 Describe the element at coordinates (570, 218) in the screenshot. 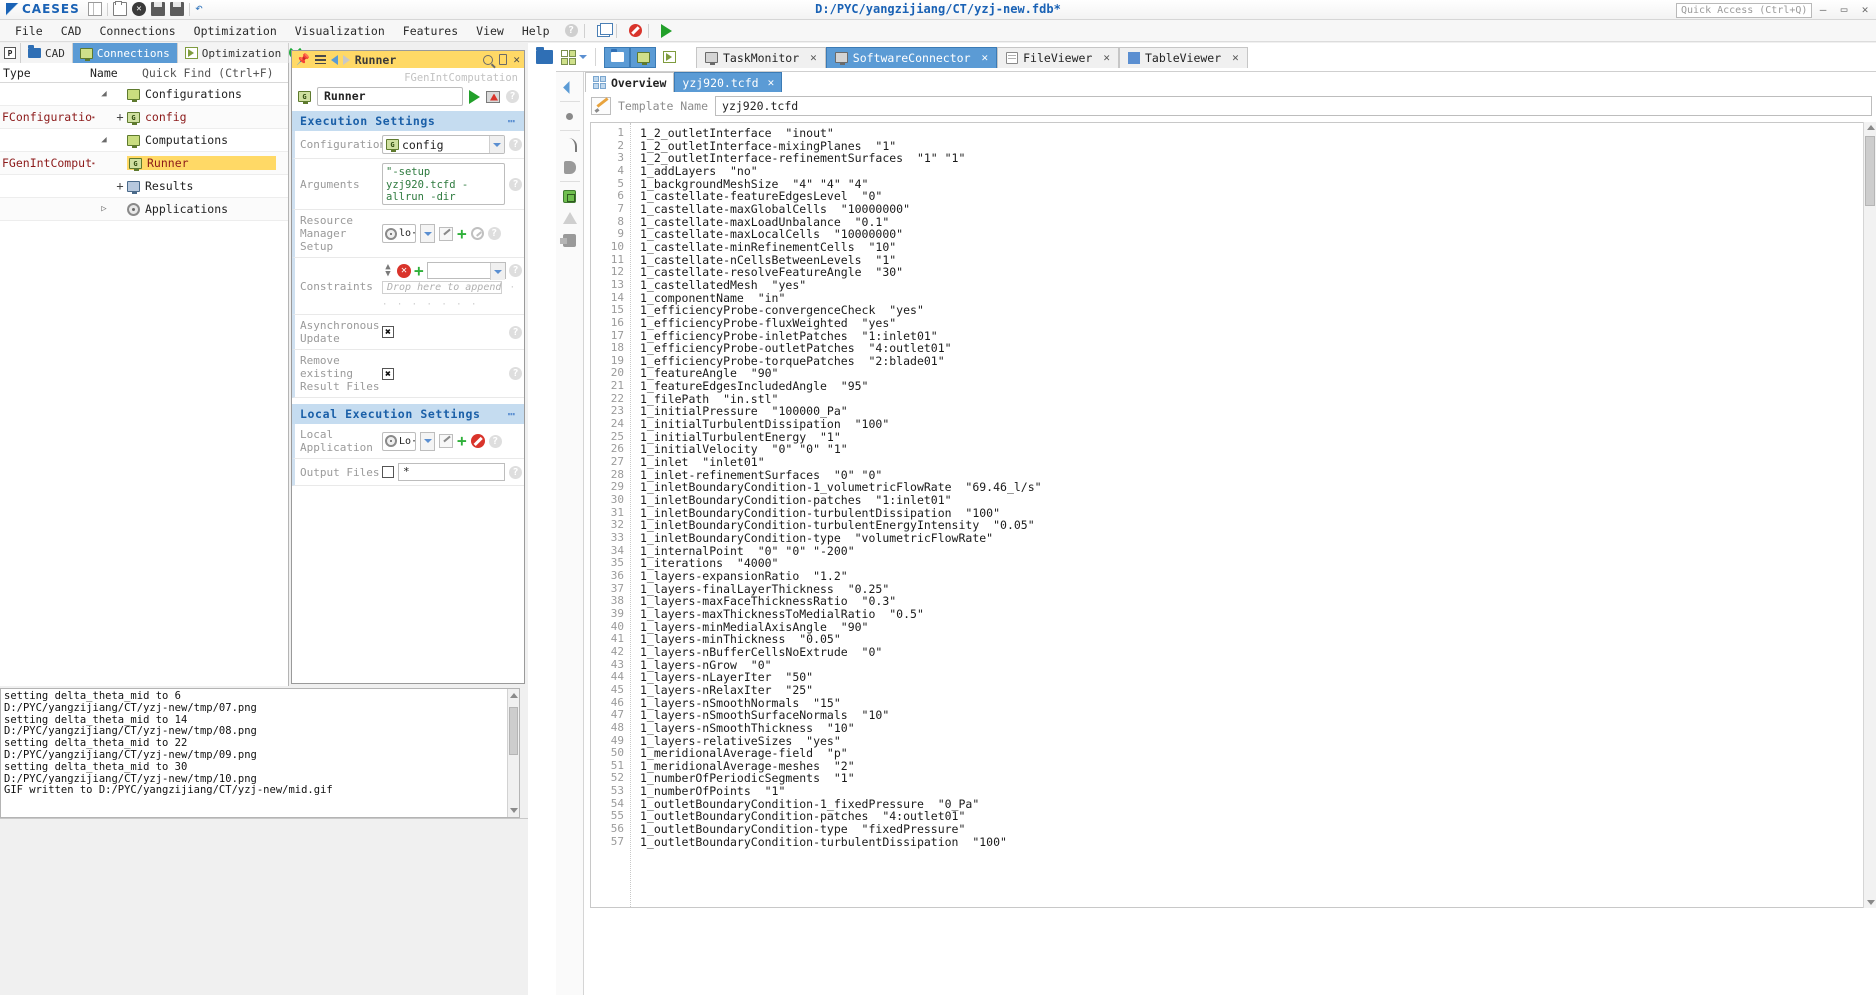

I see `cone-icon` at that location.